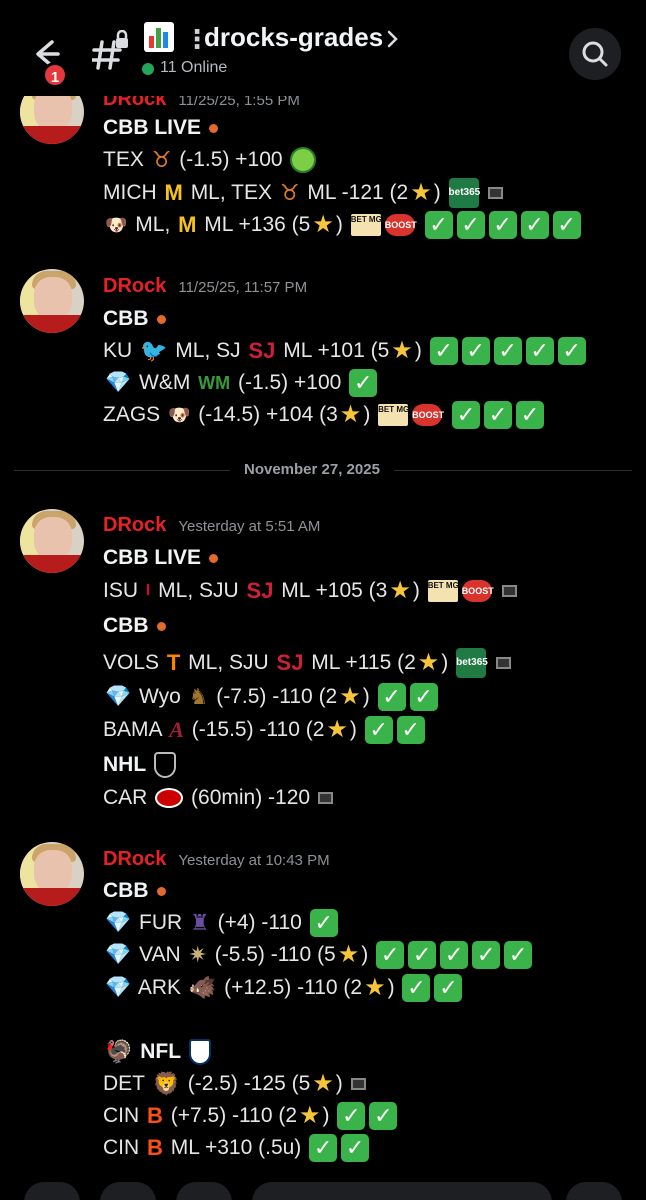 The image size is (646, 1200). I want to click on bet-text: (+7.5) -110 (2, so click(234, 1115).